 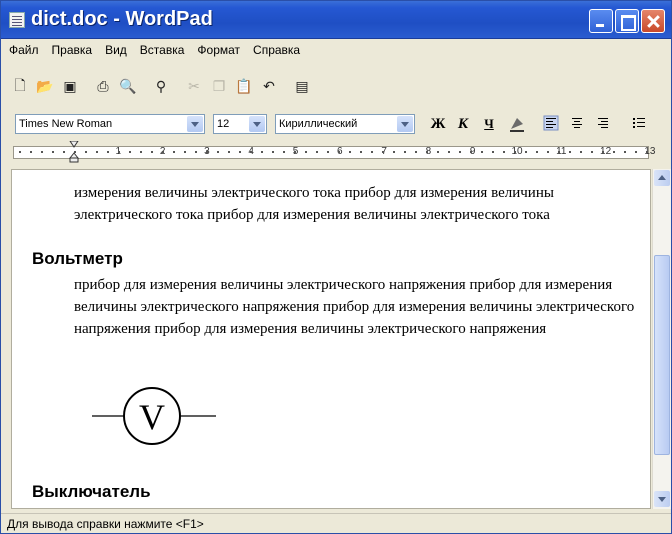 I want to click on align-center-icon, so click(x=577, y=124).